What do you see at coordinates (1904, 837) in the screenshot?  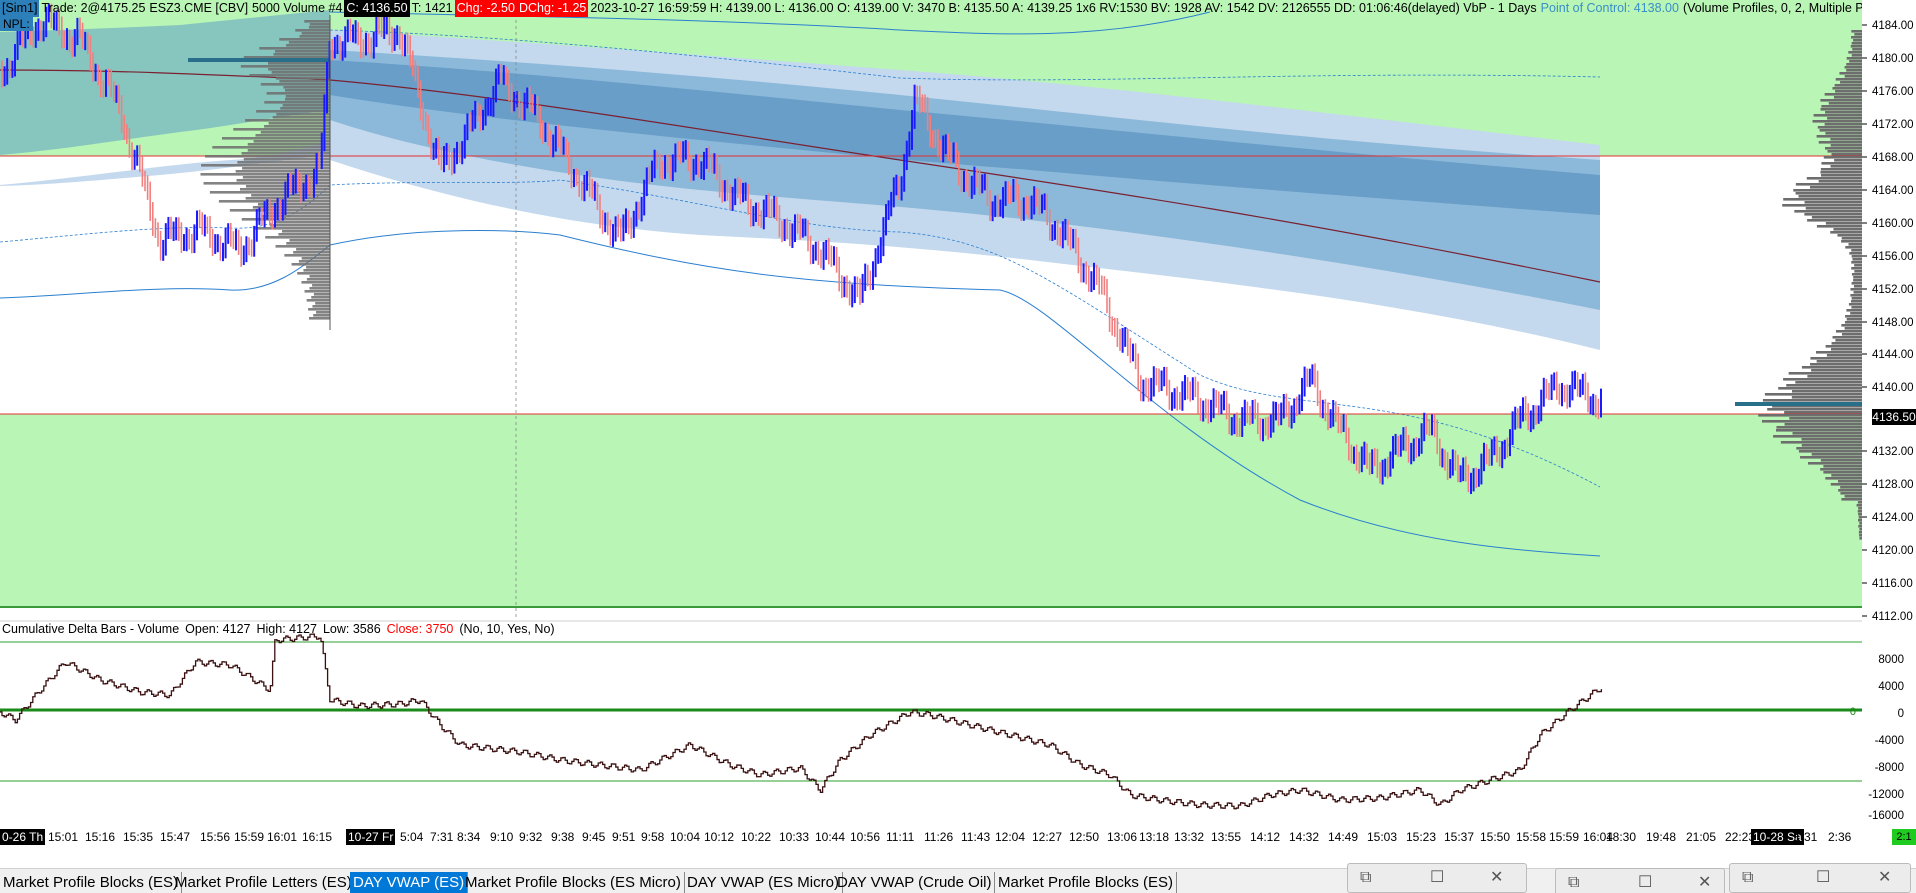 I see `timezone-badge: 2:1` at bounding box center [1904, 837].